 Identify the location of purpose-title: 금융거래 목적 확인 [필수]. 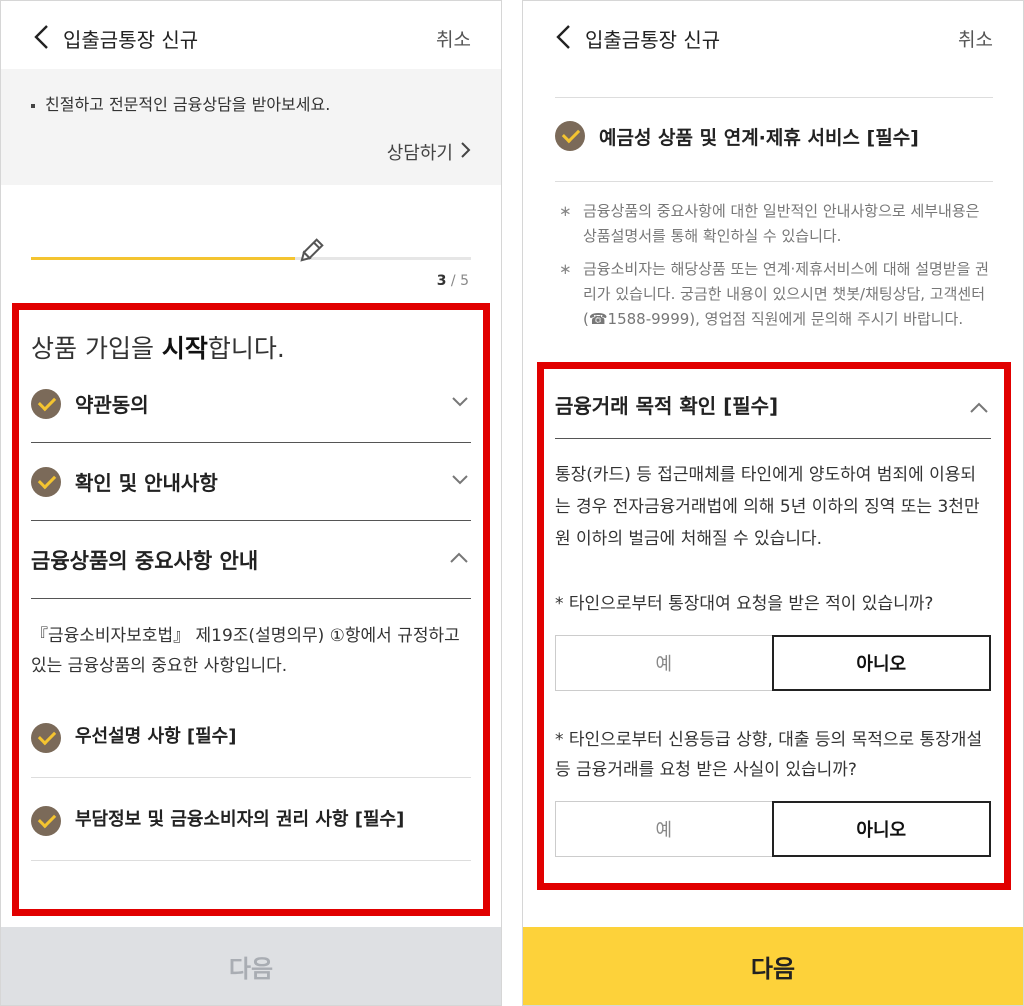
(667, 406).